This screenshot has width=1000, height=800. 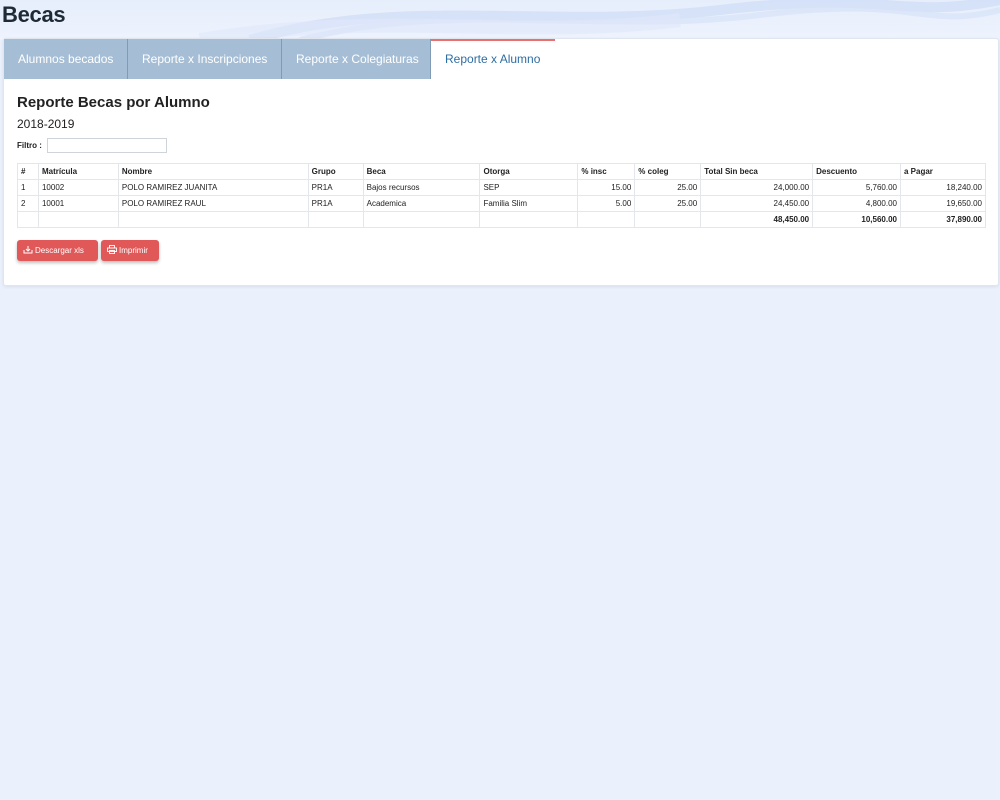 What do you see at coordinates (943, 219) in the screenshot?
I see `total-a-pagar: 37,890.00` at bounding box center [943, 219].